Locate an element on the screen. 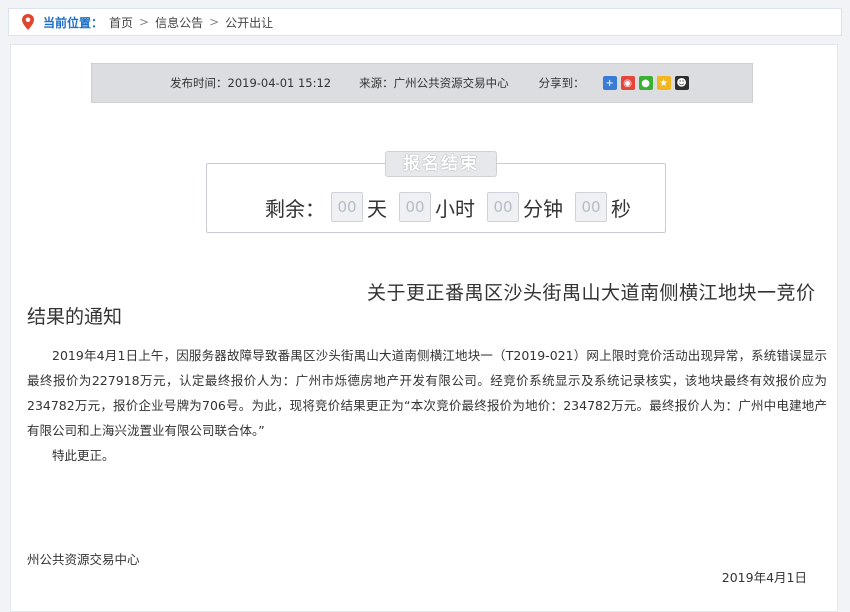 The image size is (850, 612). days-value: 00 is located at coordinates (347, 207).